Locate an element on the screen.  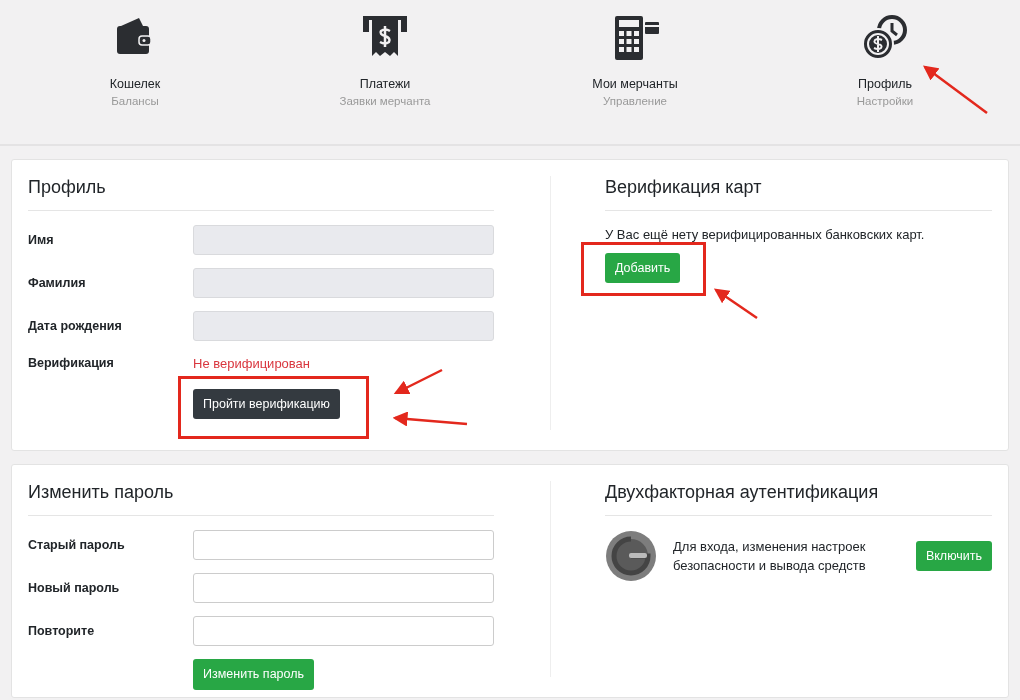
nav-link: Кошелек is located at coordinates (135, 84).